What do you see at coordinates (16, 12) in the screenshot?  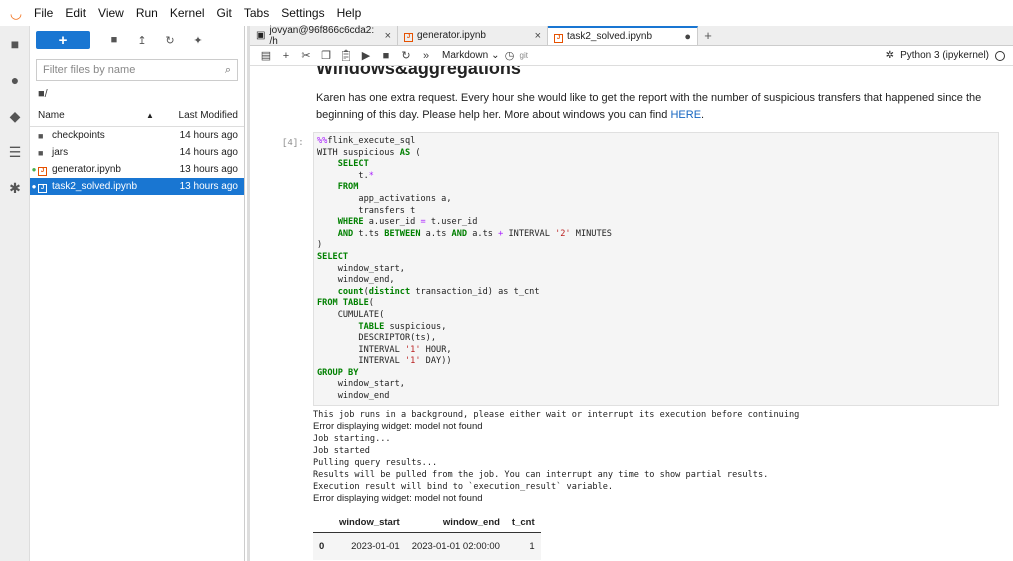 I see `jupyter-logo-icon: ◡` at bounding box center [16, 12].